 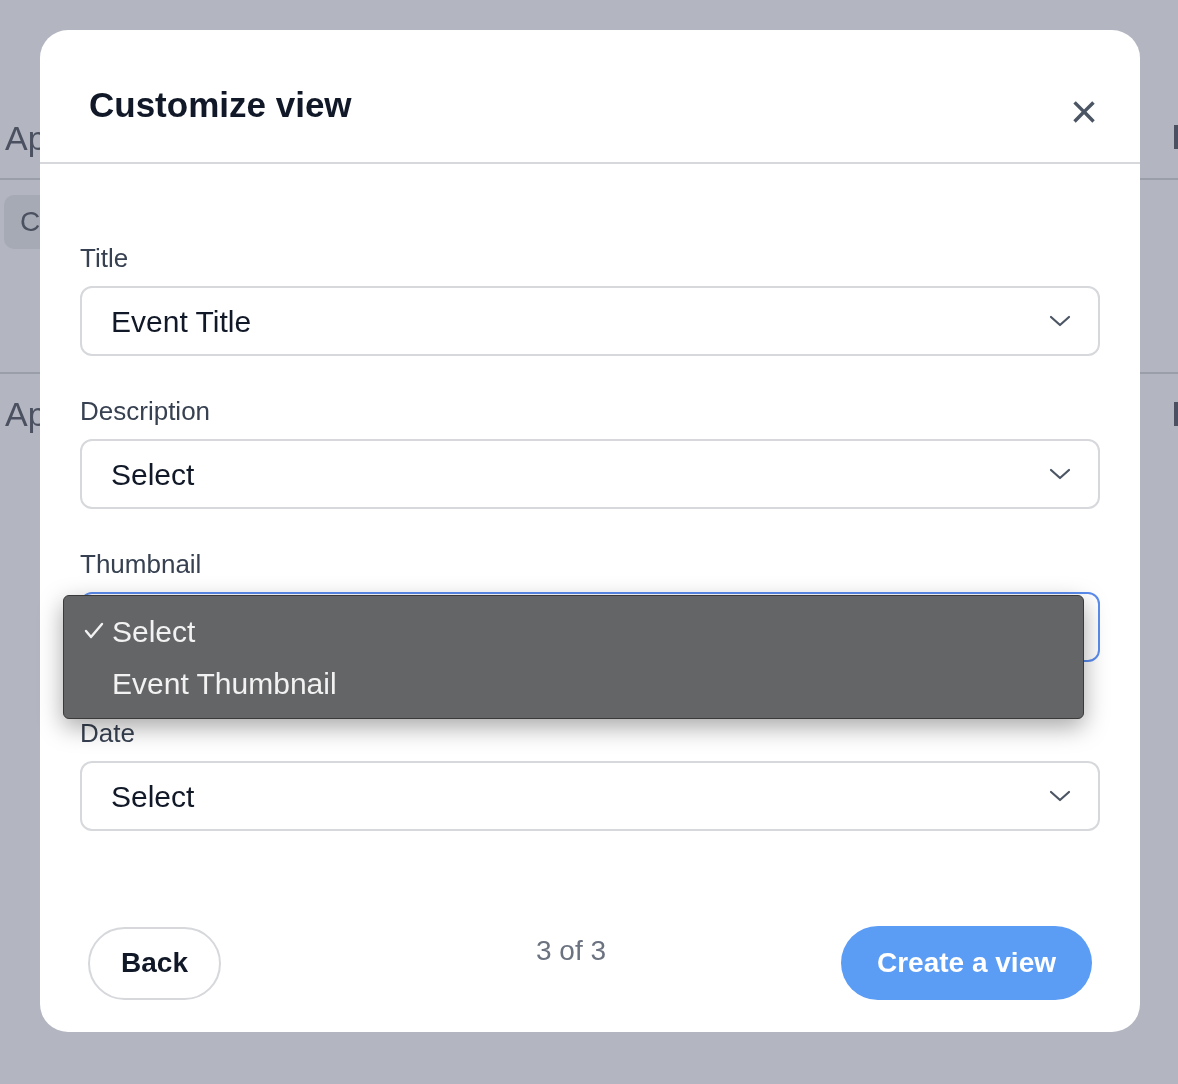 What do you see at coordinates (571, 951) in the screenshot?
I see `step-indicator: 3 of 3` at bounding box center [571, 951].